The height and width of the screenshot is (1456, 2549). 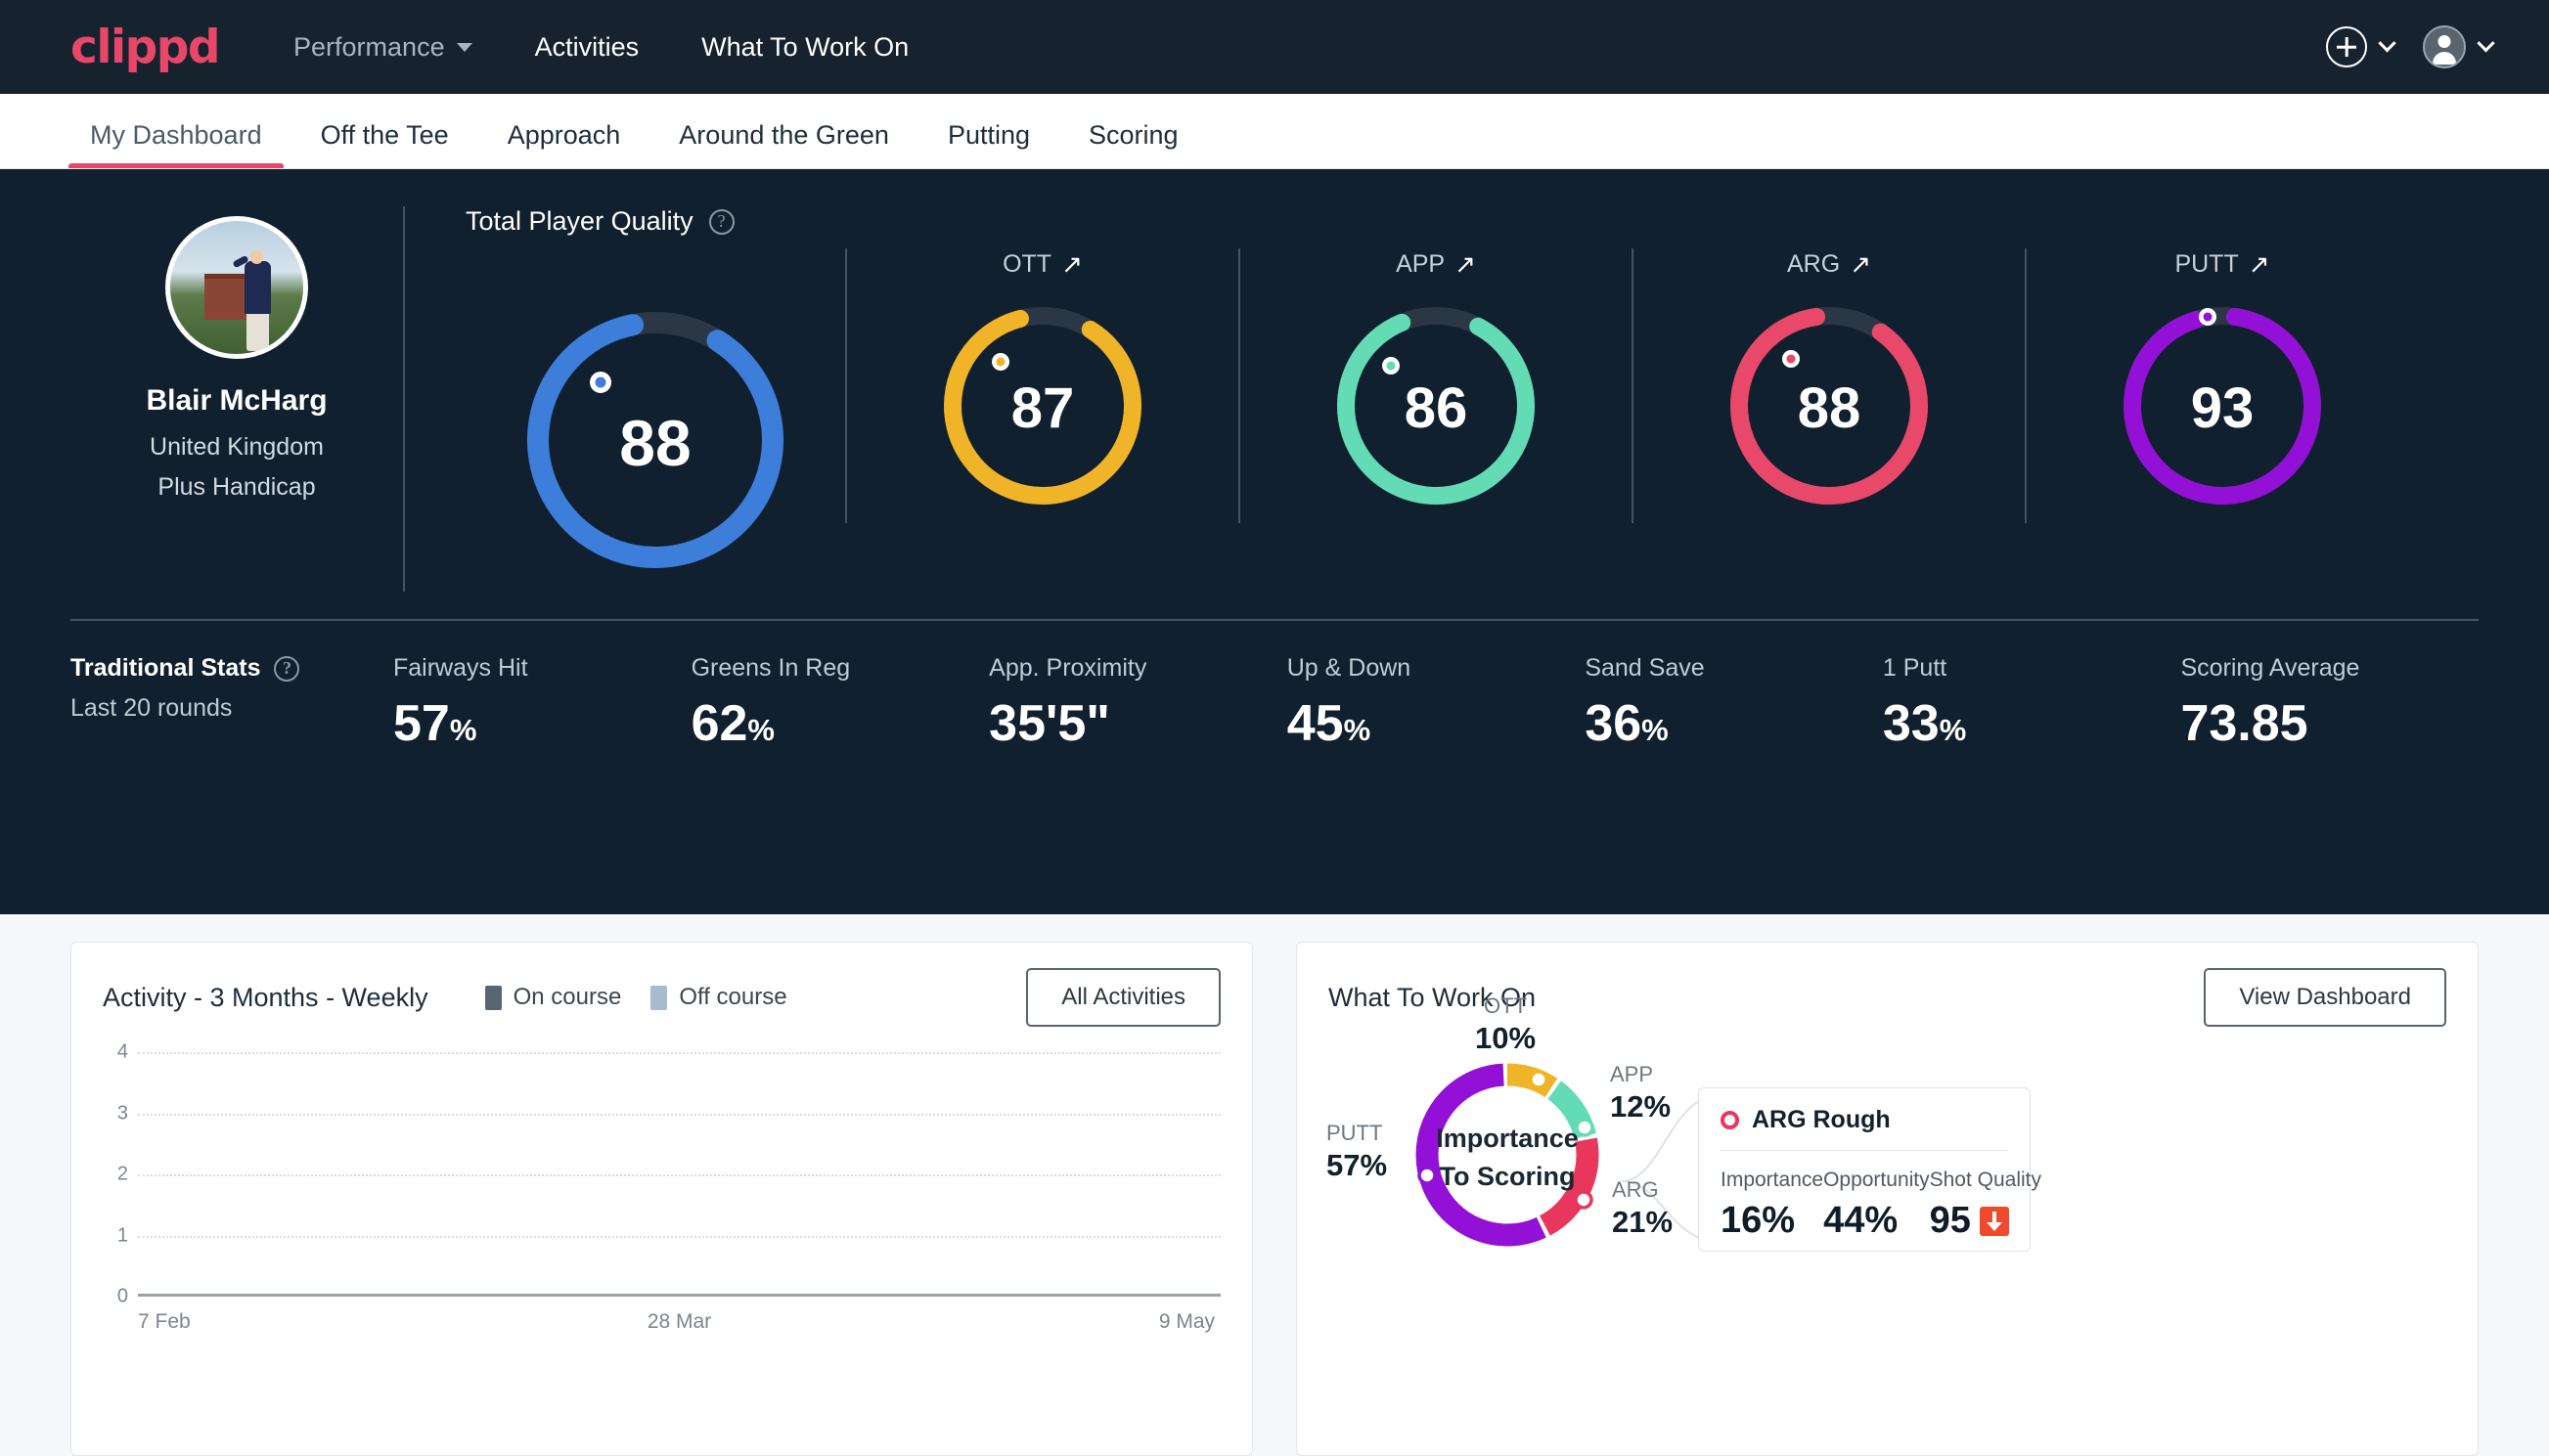 What do you see at coordinates (1861, 1220) in the screenshot?
I see `detail-opportunity-number: 44%` at bounding box center [1861, 1220].